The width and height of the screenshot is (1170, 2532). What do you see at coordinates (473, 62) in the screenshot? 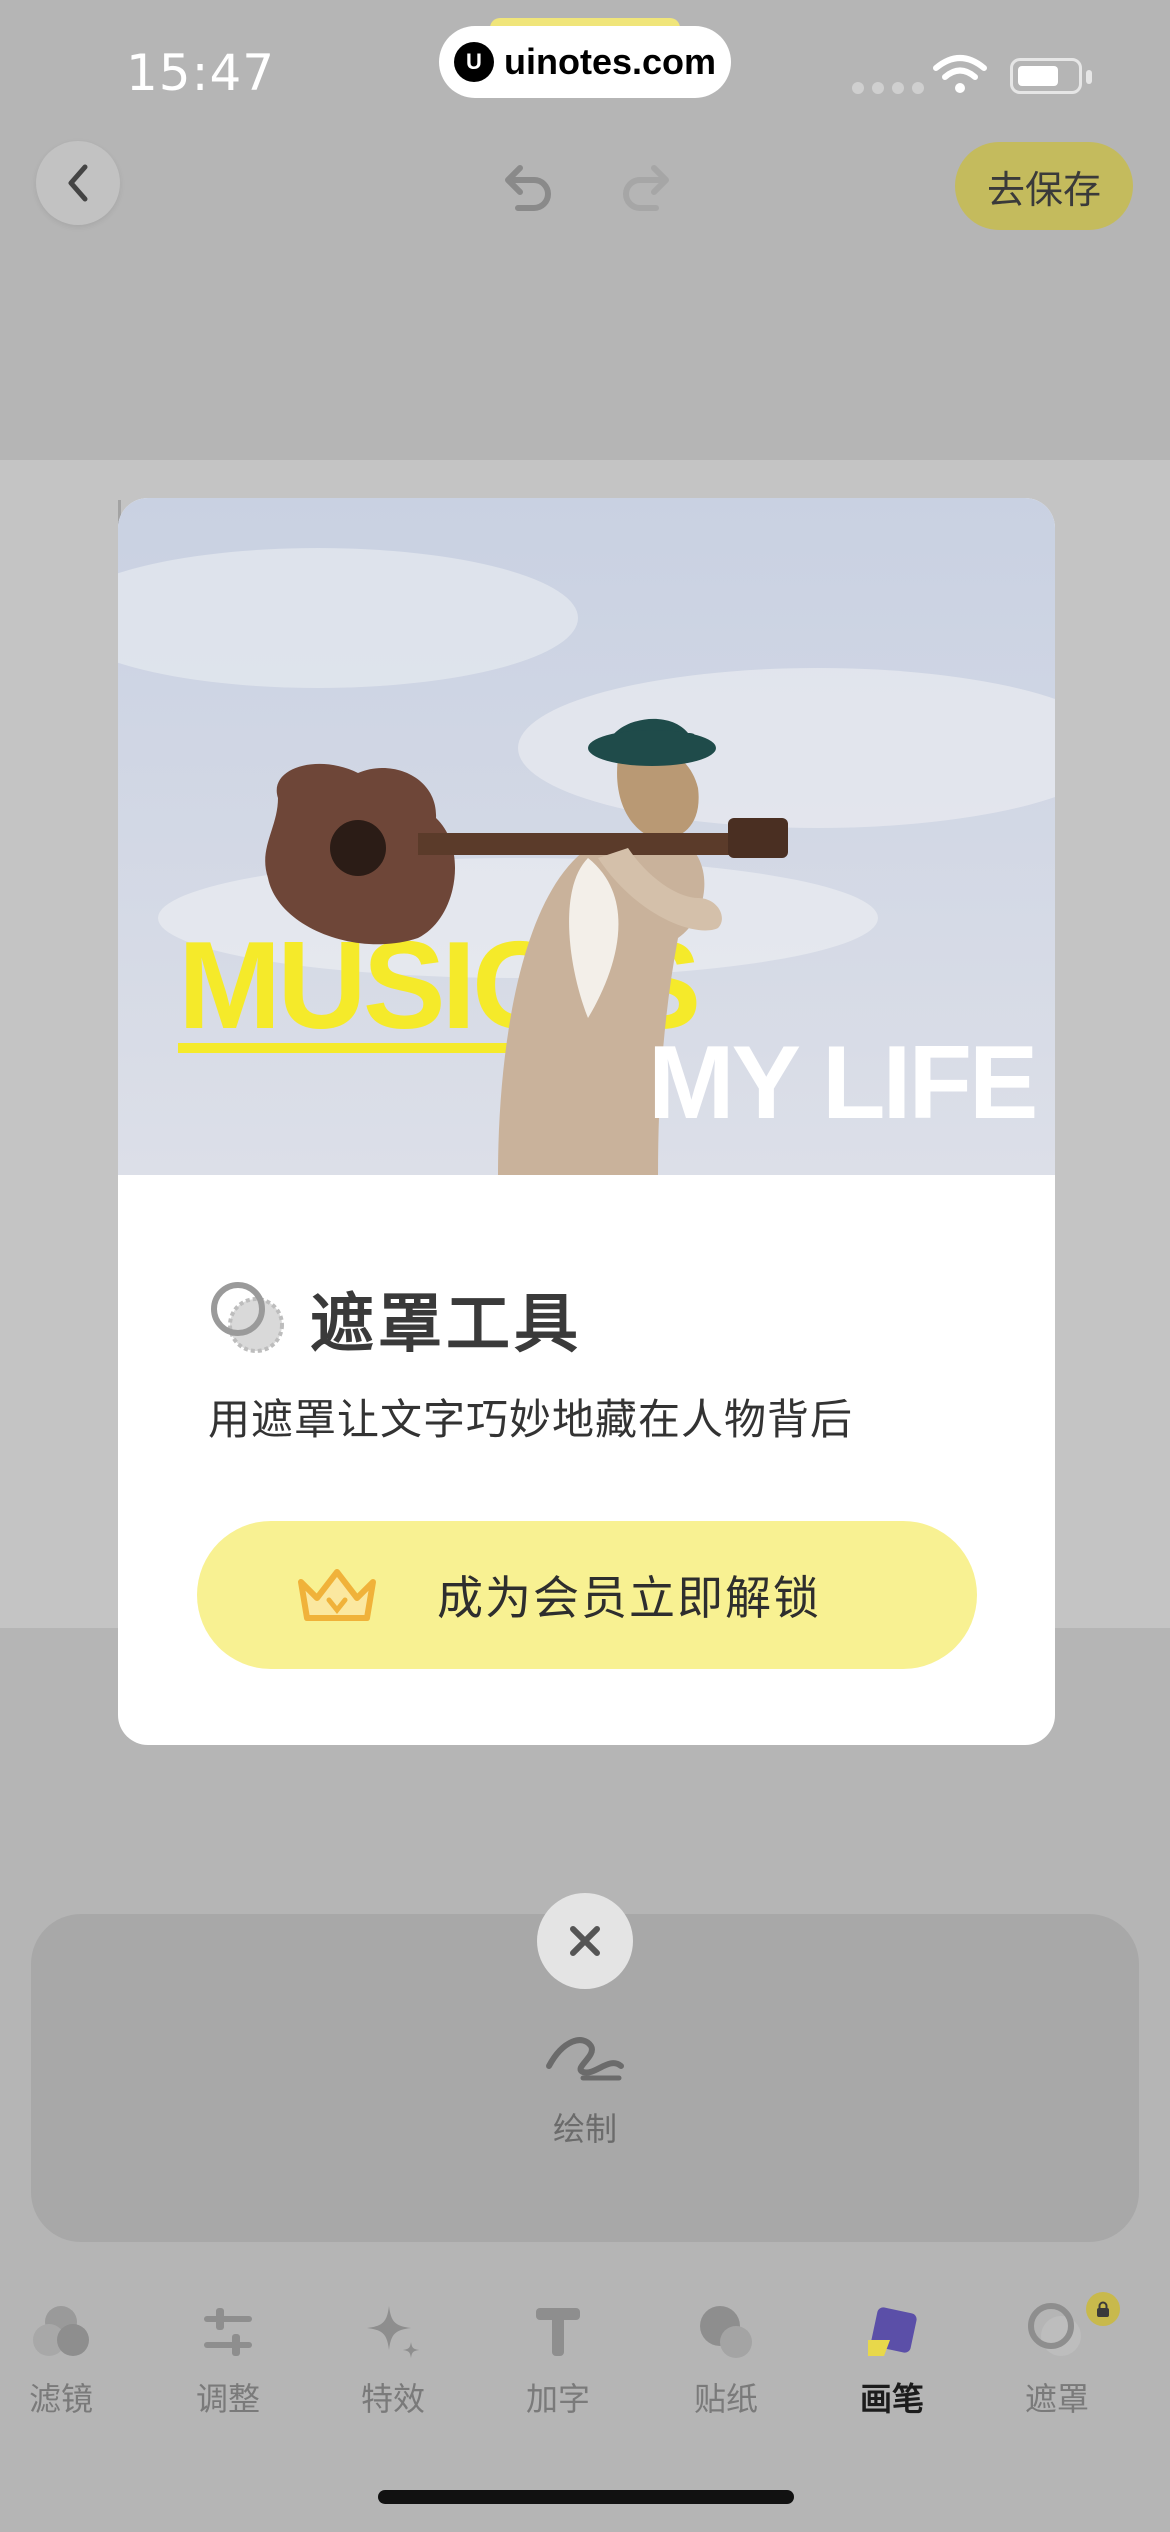
I see `watermark-logo-icon: U` at bounding box center [473, 62].